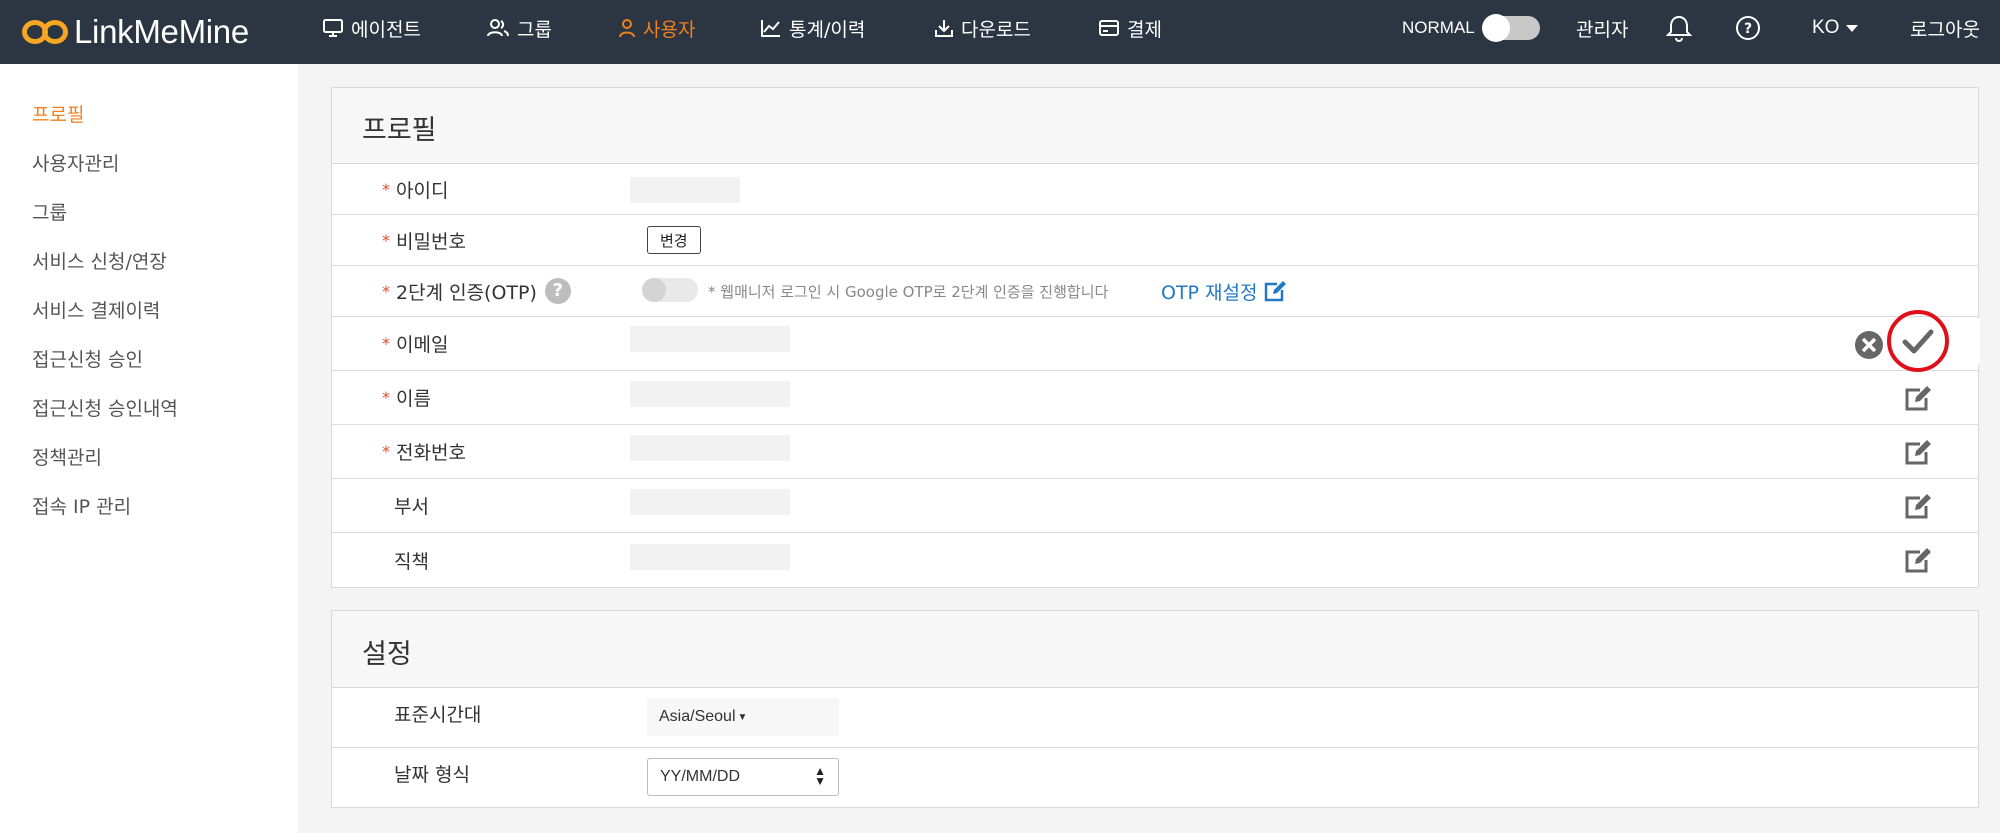  What do you see at coordinates (432, 774) in the screenshot?
I see `date-format-label: 날짜 형식` at bounding box center [432, 774].